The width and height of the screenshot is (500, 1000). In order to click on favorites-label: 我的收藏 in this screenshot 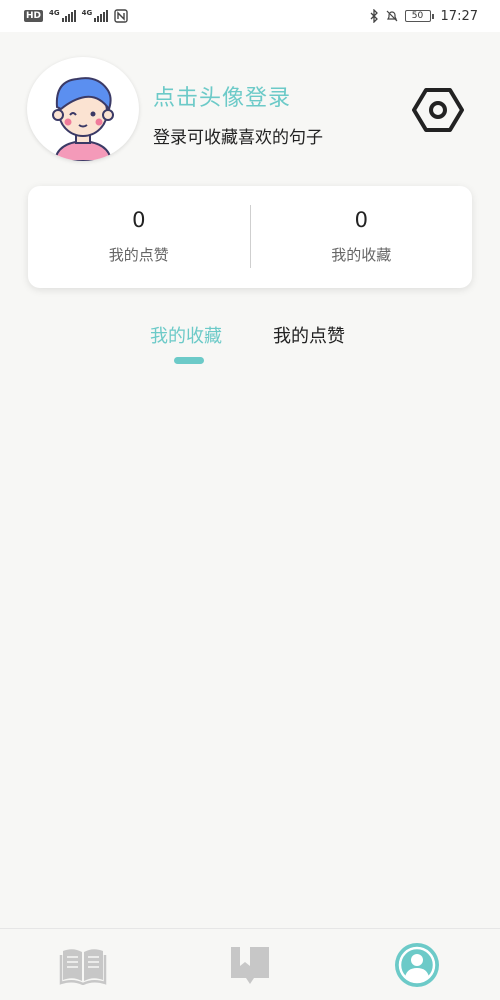, I will do `click(361, 255)`.